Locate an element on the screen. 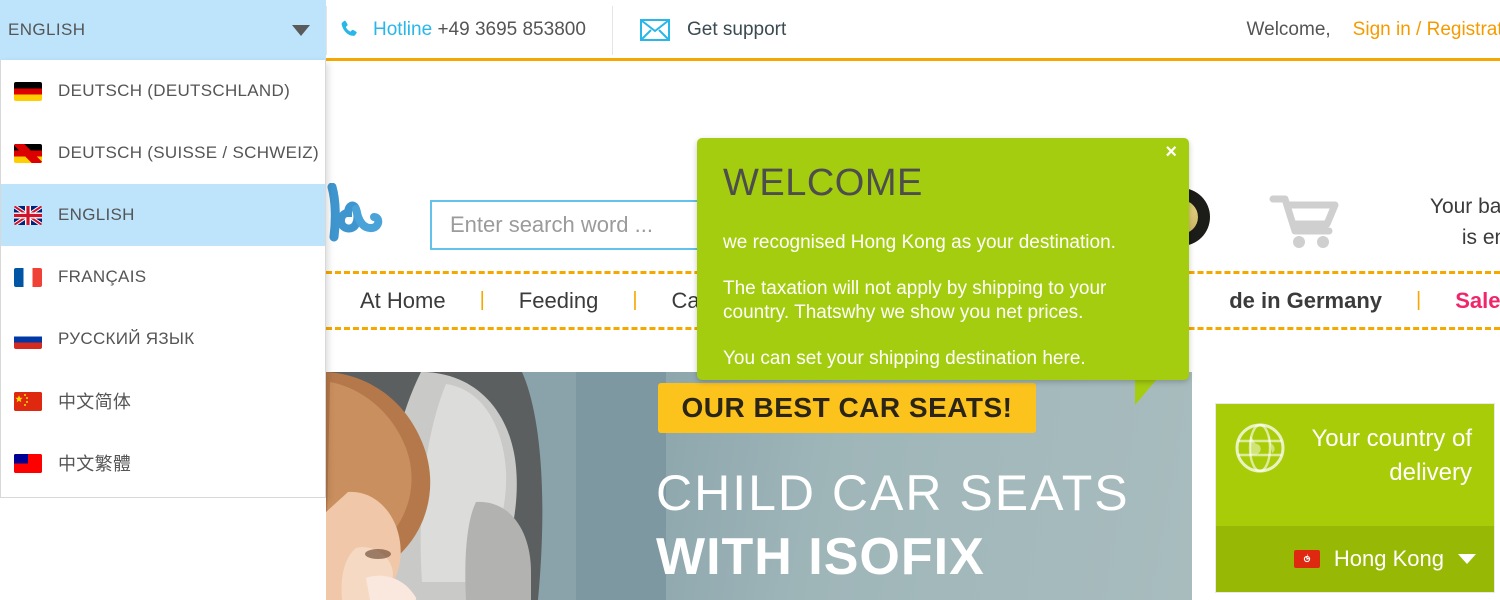 This screenshot has height=600, width=1500. flag-germany-icon is located at coordinates (28, 91).